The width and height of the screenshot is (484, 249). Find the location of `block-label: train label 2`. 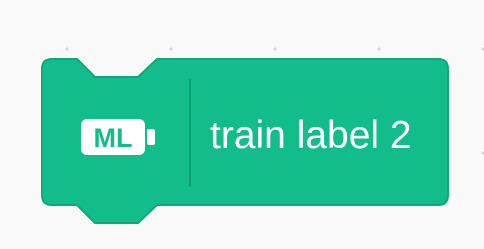

block-label: train label 2 is located at coordinates (311, 135).